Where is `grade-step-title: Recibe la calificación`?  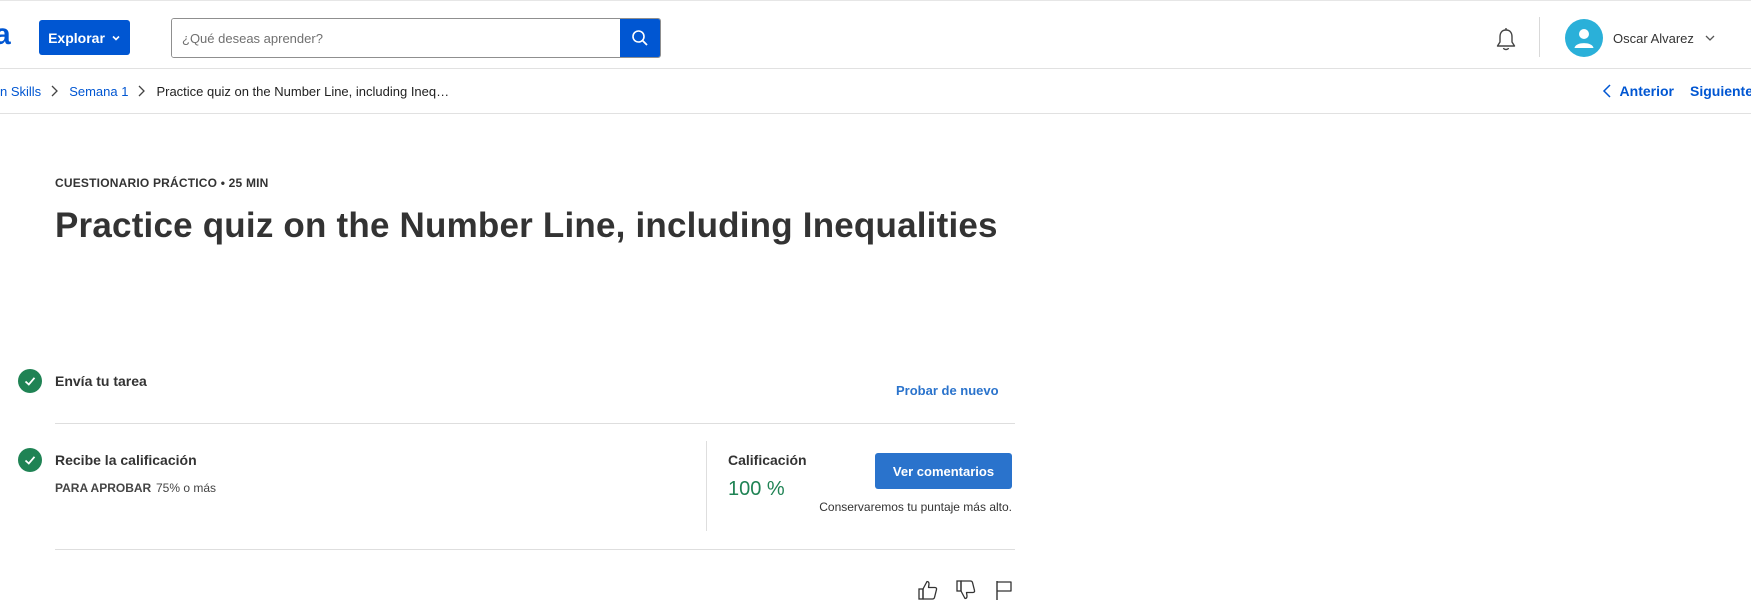
grade-step-title: Recibe la calificación is located at coordinates (126, 460).